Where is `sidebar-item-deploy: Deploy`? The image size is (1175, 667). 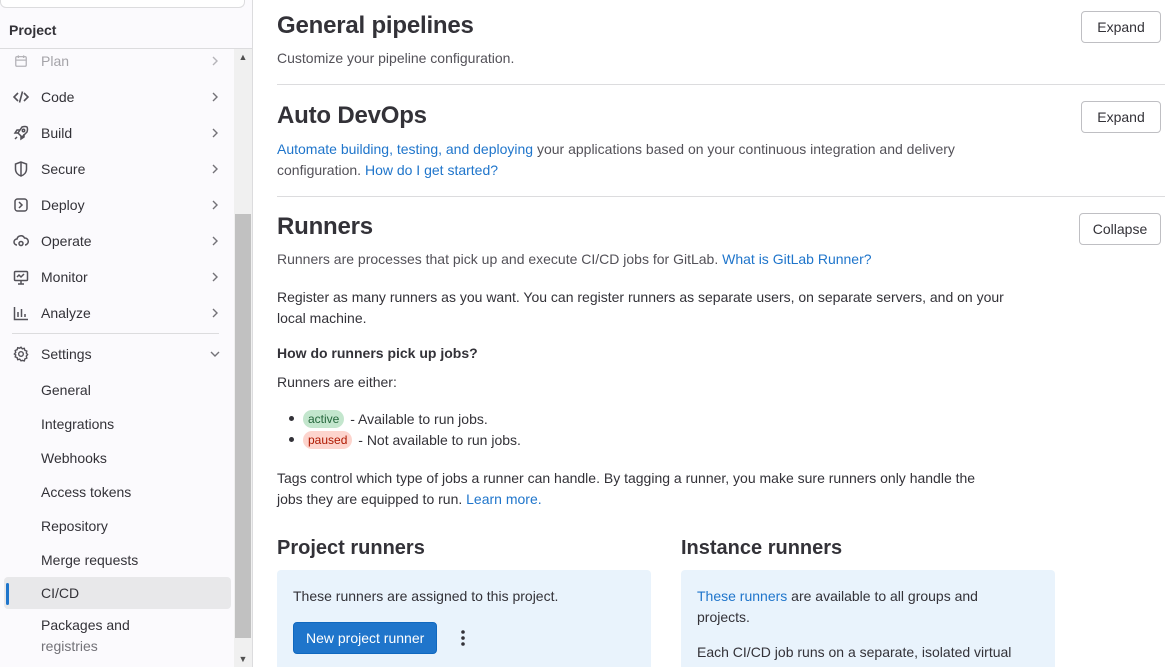
sidebar-item-deploy: Deploy is located at coordinates (115, 205).